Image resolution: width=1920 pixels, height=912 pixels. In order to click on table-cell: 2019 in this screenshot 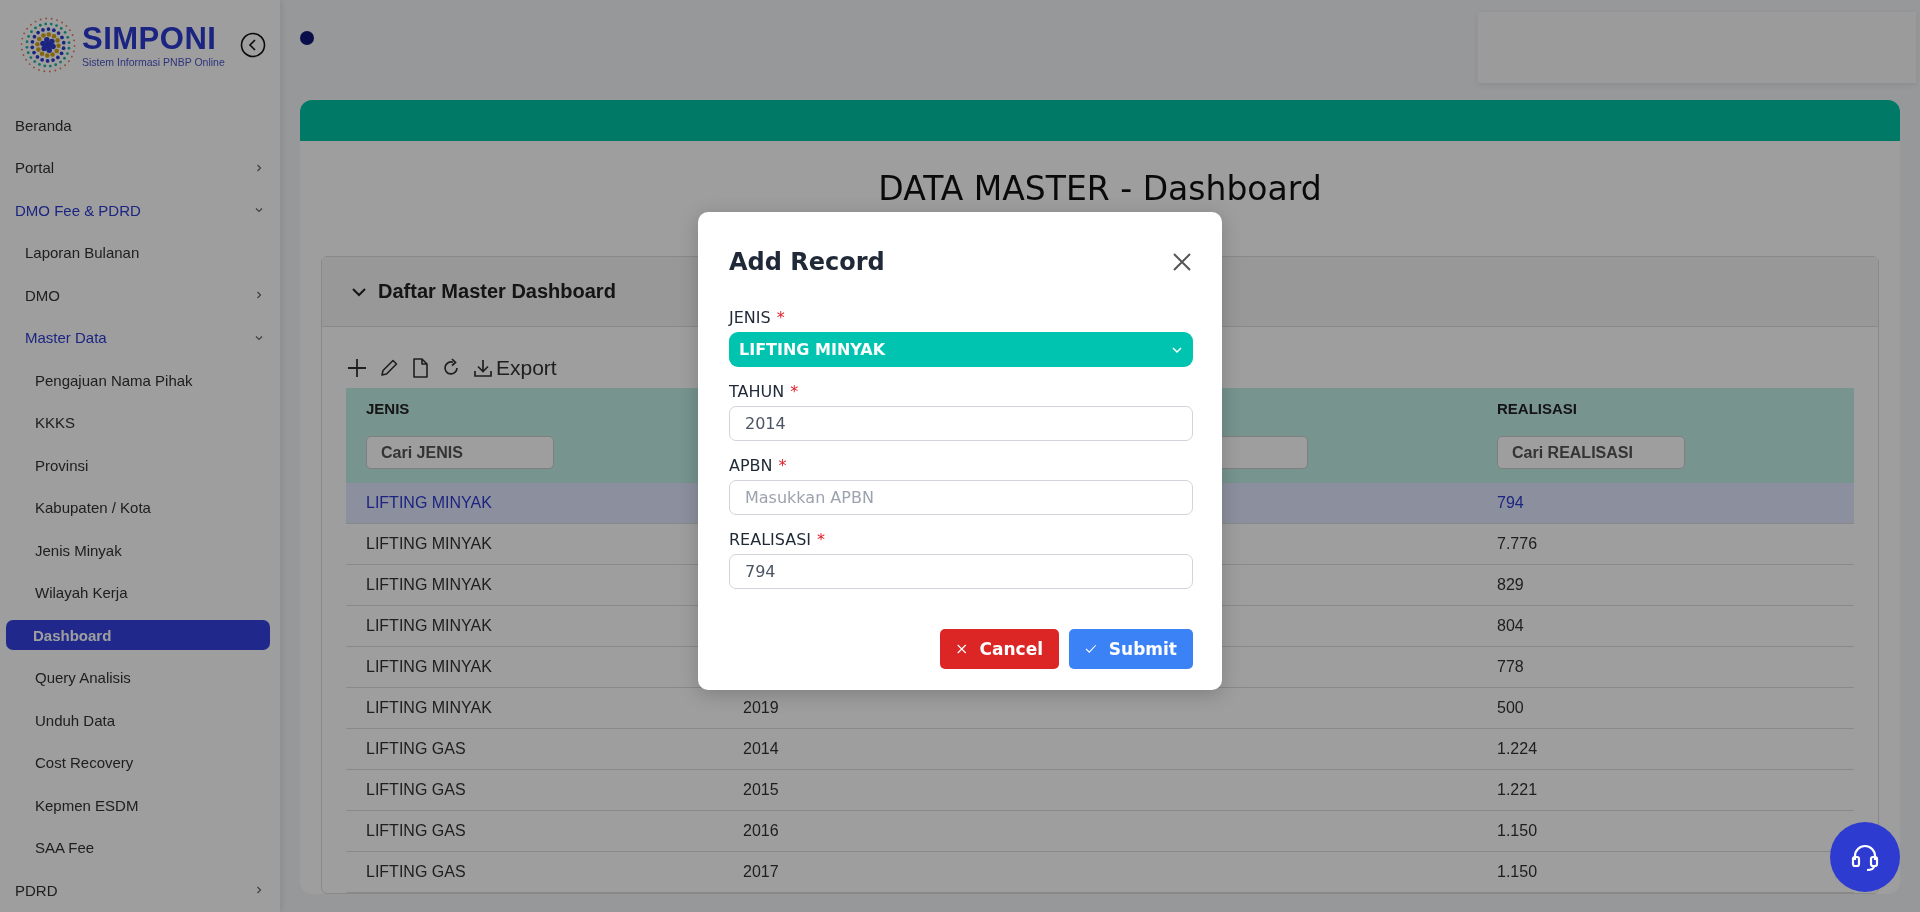, I will do `click(761, 707)`.